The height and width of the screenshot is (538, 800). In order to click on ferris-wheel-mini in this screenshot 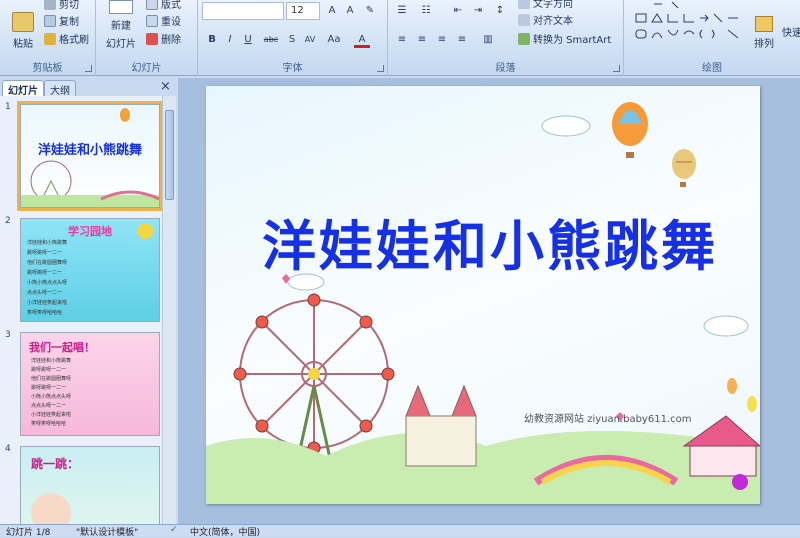, I will do `click(90, 157)`.